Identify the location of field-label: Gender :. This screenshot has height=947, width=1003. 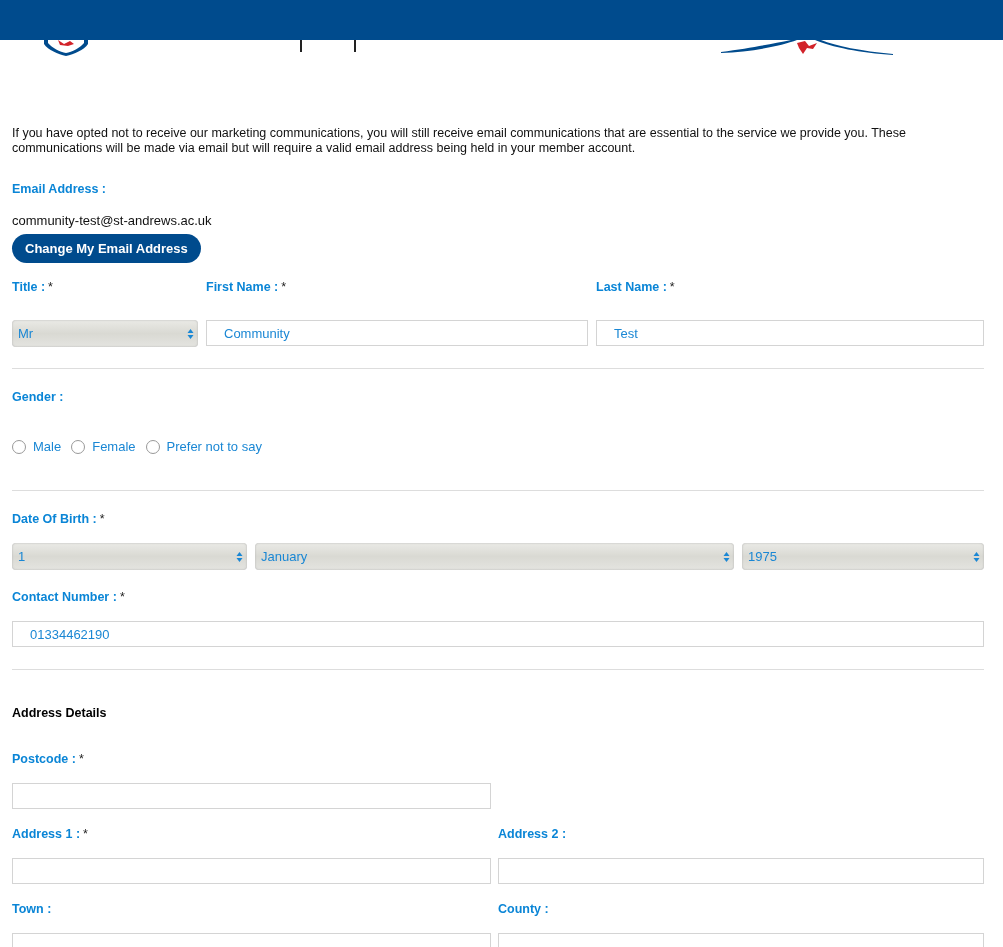
(38, 397).